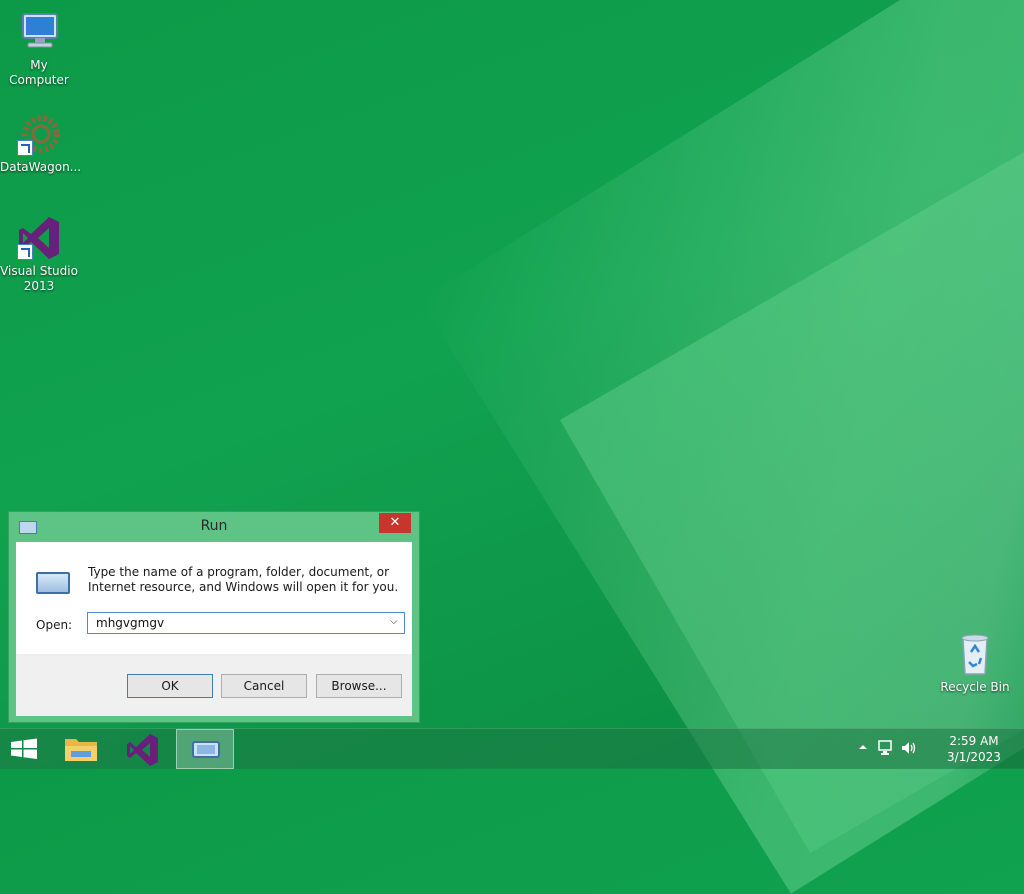  What do you see at coordinates (974, 749) in the screenshot?
I see `taskbar-clock: 2:59 AM 3/1/2023` at bounding box center [974, 749].